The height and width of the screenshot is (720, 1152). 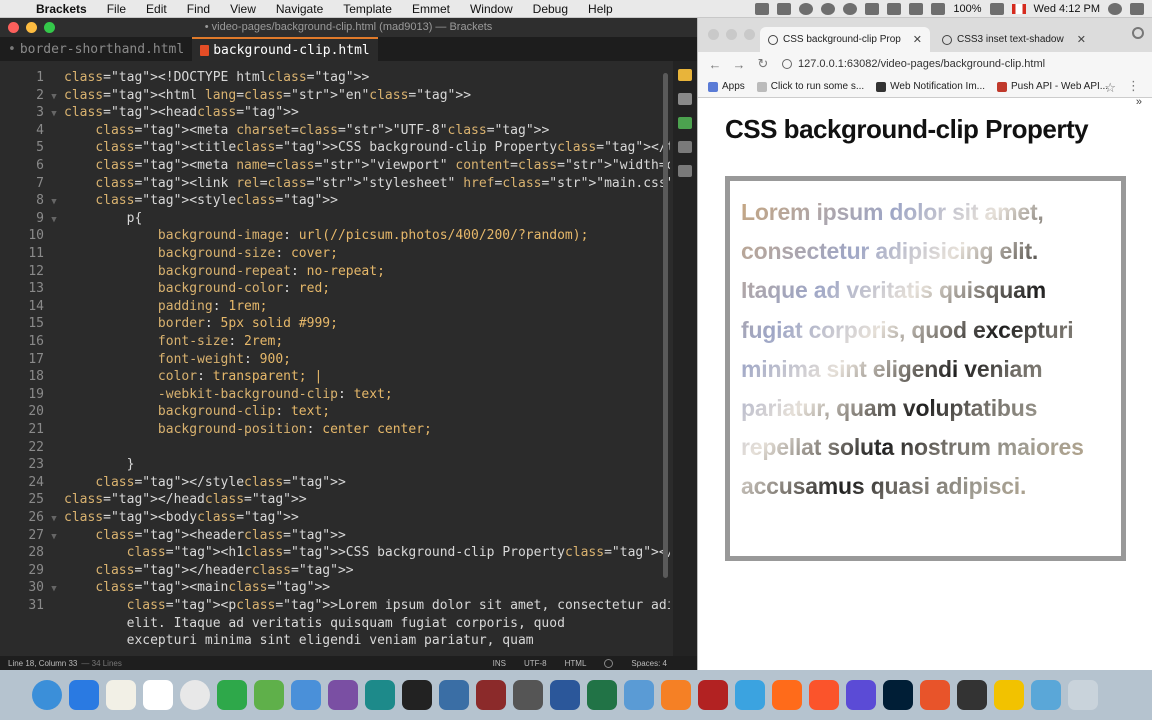 I want to click on menu-edit: Edit, so click(x=156, y=9).